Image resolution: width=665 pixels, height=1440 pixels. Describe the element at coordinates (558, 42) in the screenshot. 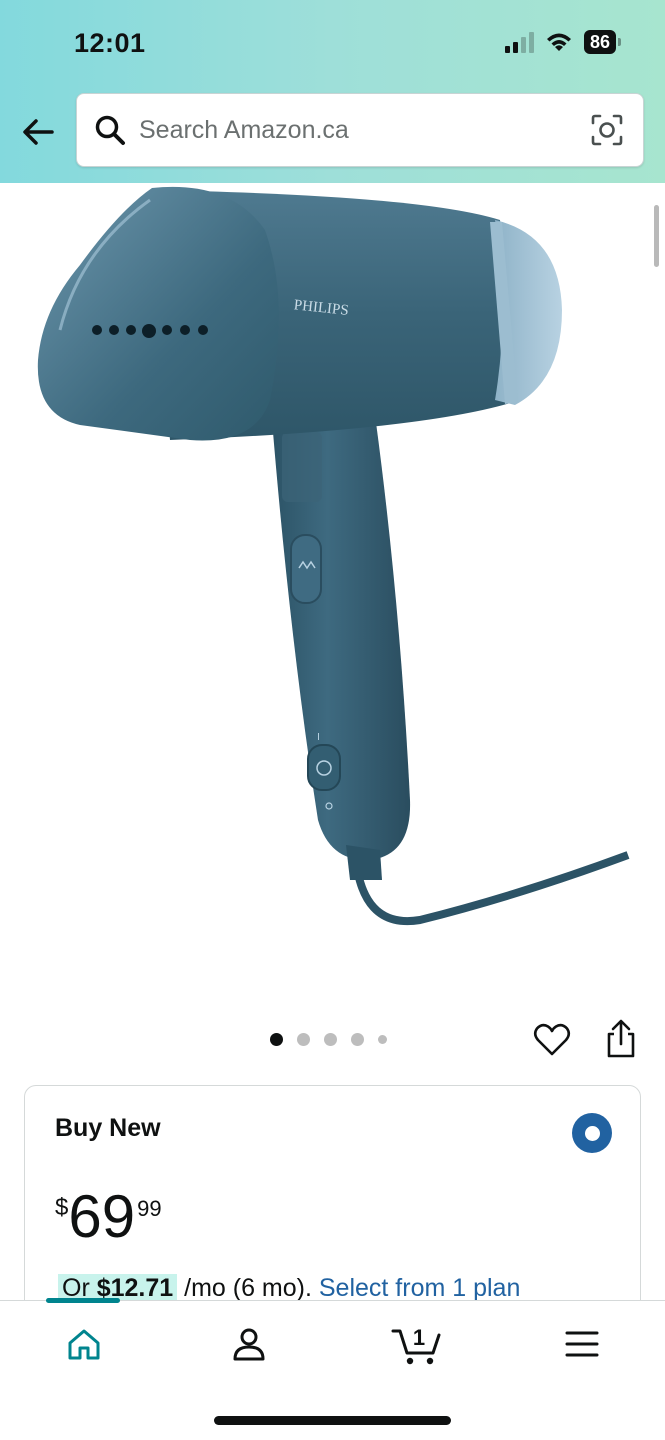

I see `wifi-icon` at that location.